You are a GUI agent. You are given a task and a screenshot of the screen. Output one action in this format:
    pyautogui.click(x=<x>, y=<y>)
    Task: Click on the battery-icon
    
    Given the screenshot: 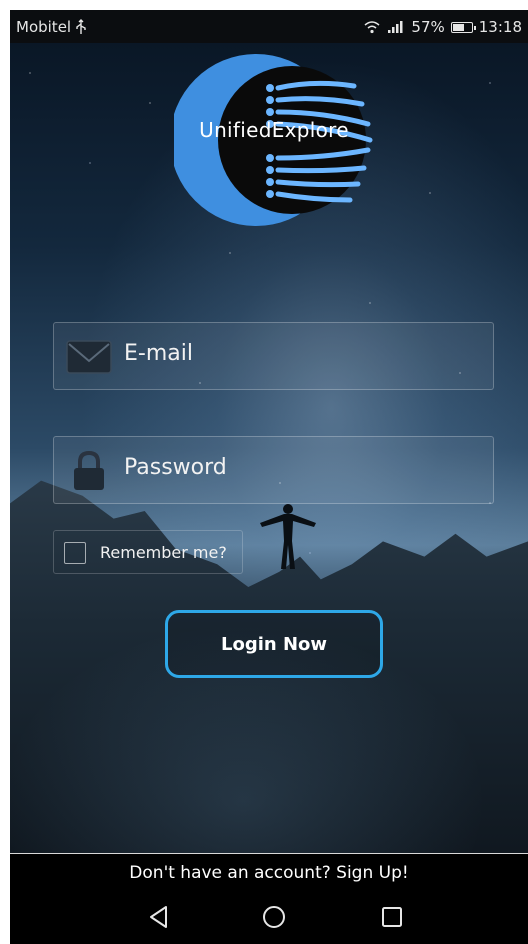 What is the action you would take?
    pyautogui.click(x=463, y=27)
    